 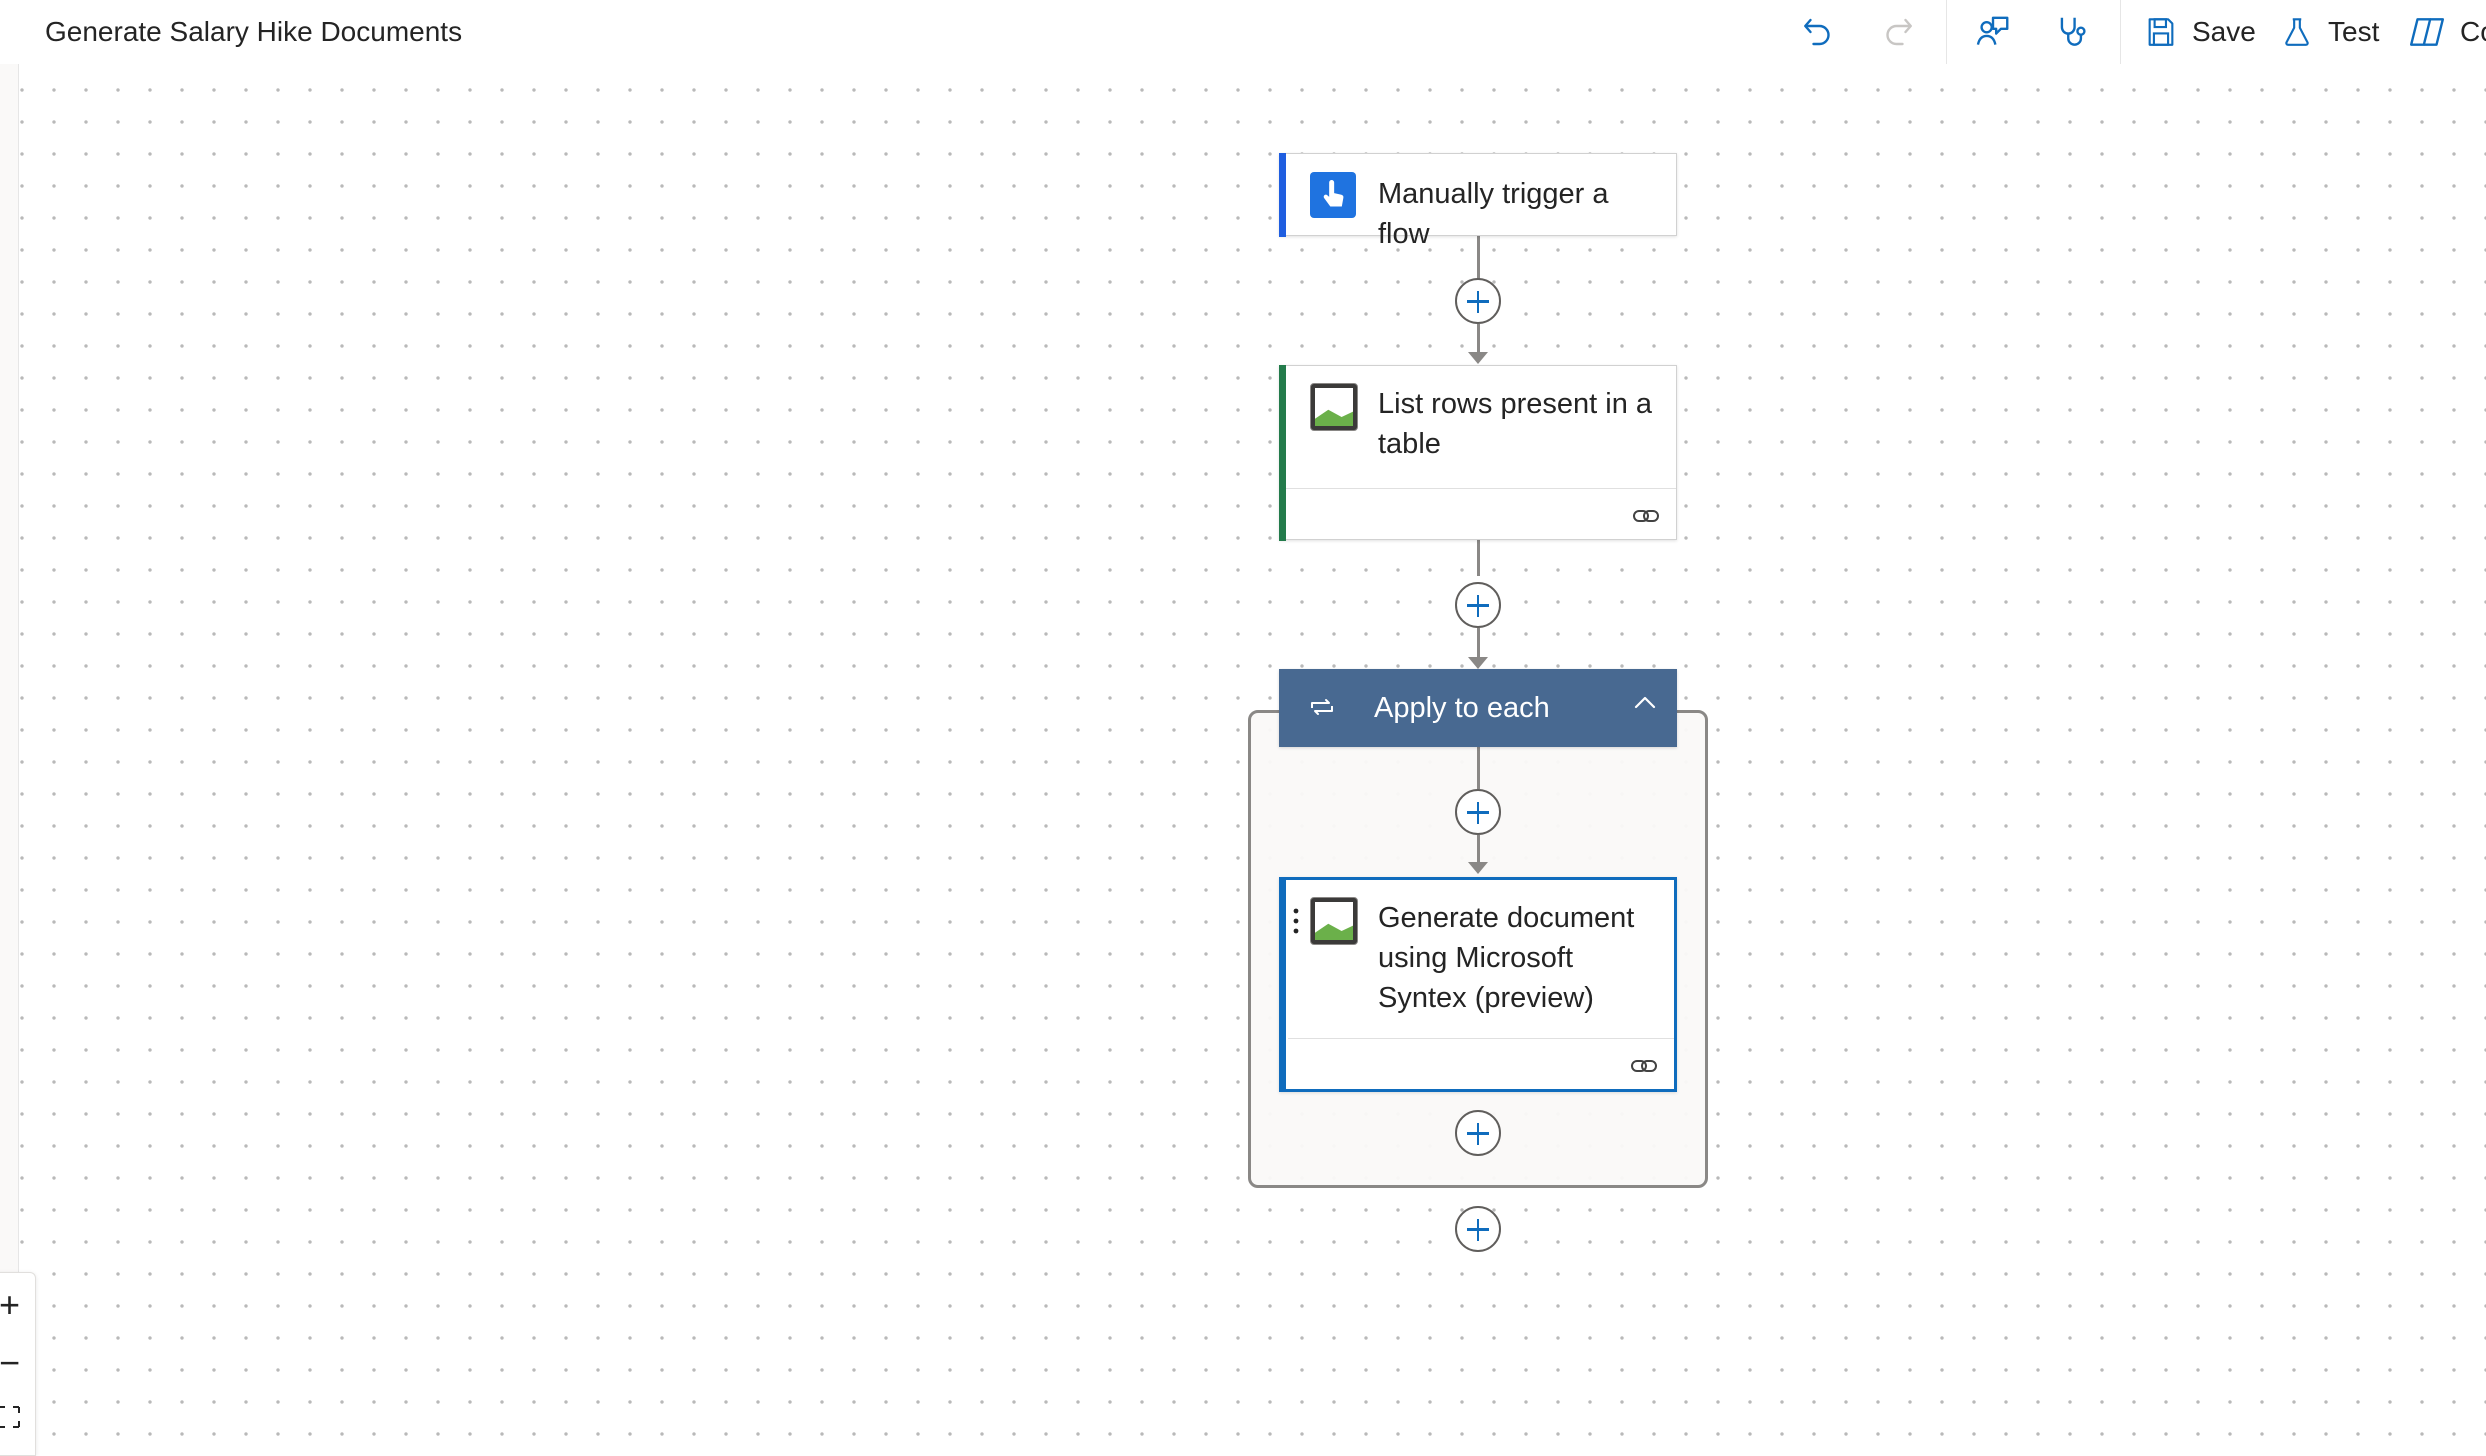 I want to click on save-button: Save, so click(x=2200, y=32).